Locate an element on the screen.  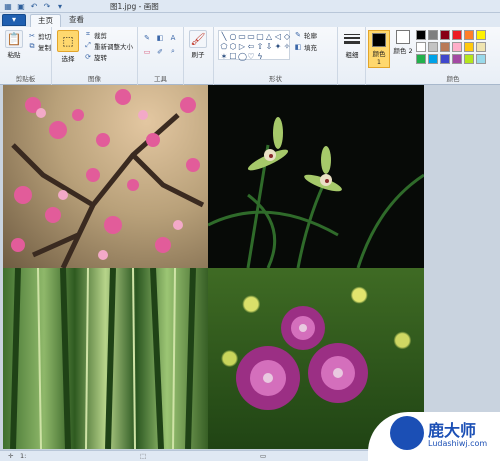
cut-label: 剪切 is located at coordinates (44, 36).